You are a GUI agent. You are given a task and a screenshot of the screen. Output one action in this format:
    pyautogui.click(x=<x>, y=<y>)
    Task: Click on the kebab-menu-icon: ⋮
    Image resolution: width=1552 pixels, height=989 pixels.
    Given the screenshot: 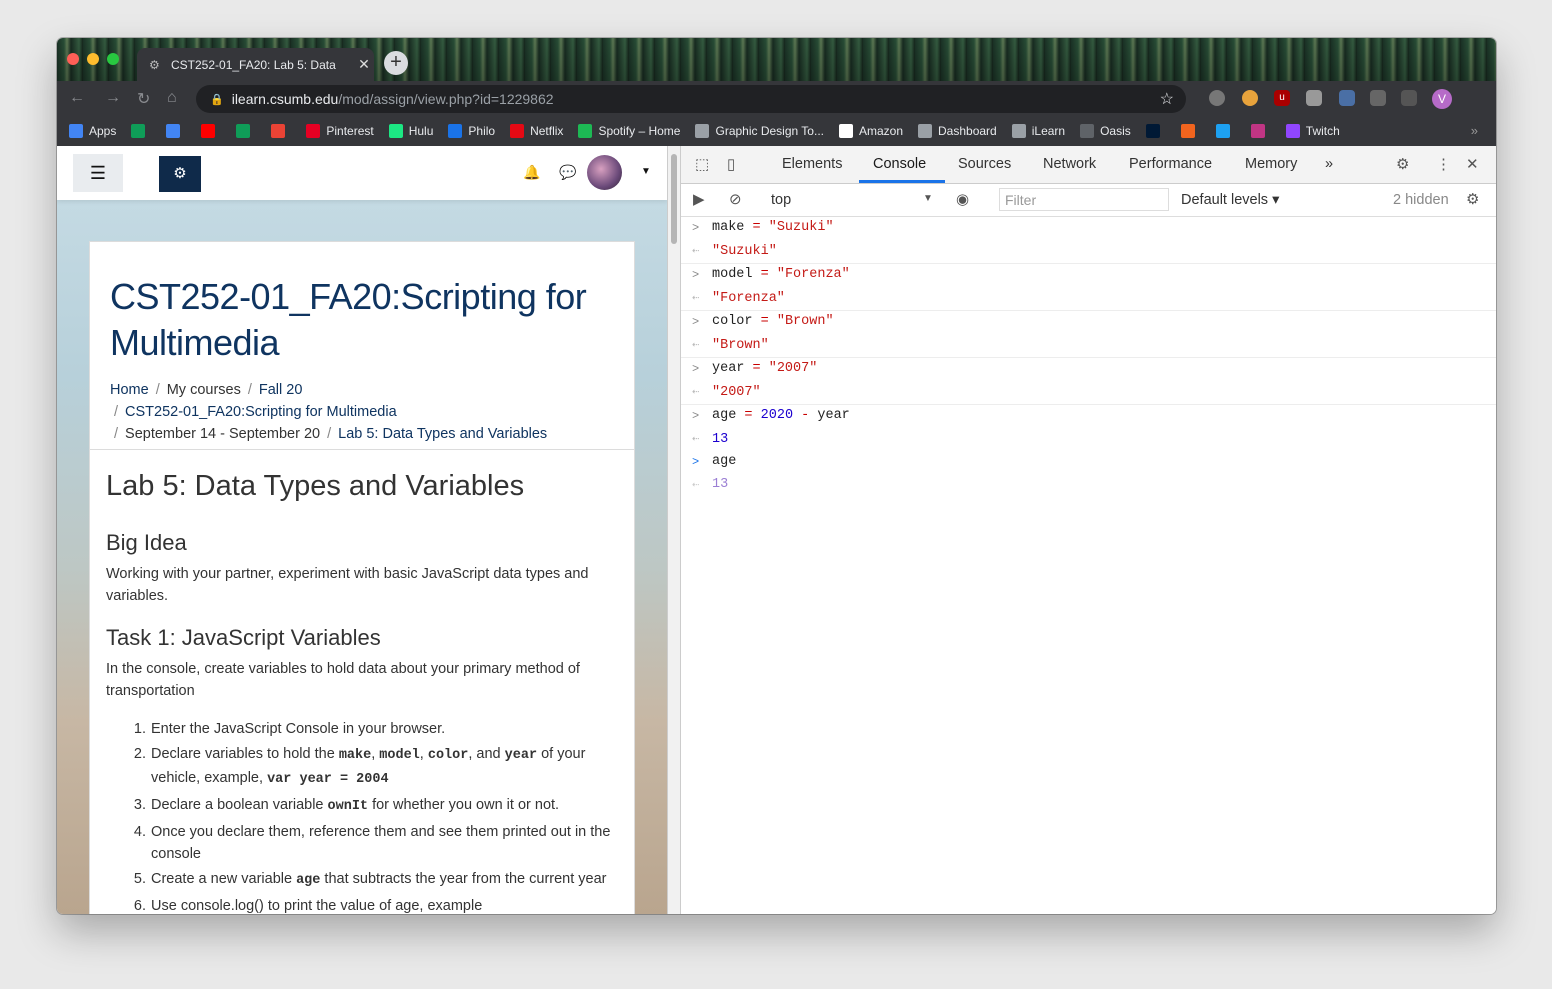 What is the action you would take?
    pyautogui.click(x=1443, y=164)
    